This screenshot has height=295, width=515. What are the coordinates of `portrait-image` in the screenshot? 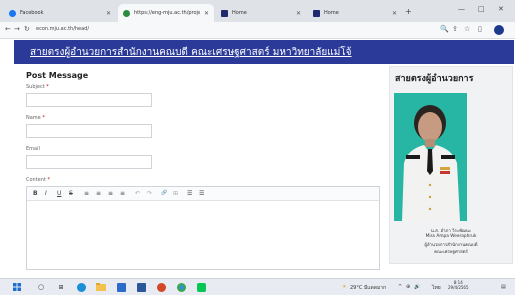 It's located at (430, 157).